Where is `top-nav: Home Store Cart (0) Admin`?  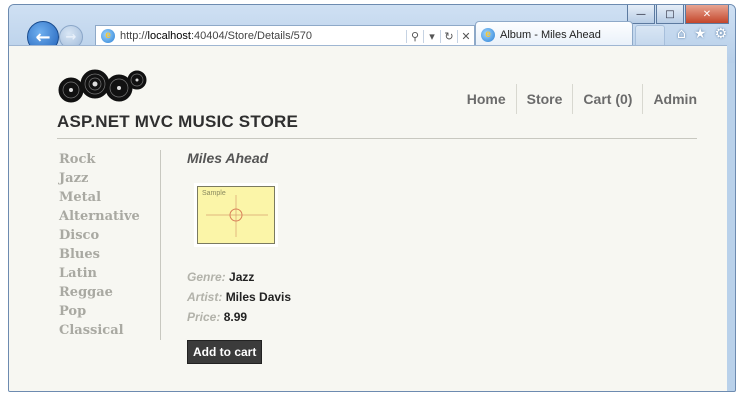 top-nav: Home Store Cart (0) Admin is located at coordinates (582, 99).